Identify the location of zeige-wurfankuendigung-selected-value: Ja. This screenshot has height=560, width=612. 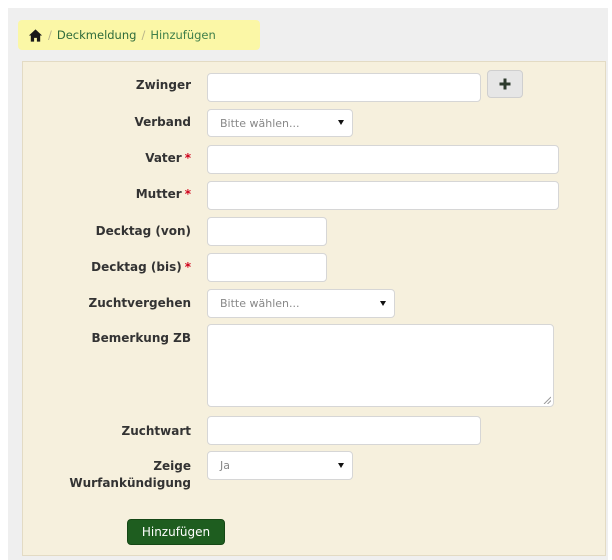
(225, 465).